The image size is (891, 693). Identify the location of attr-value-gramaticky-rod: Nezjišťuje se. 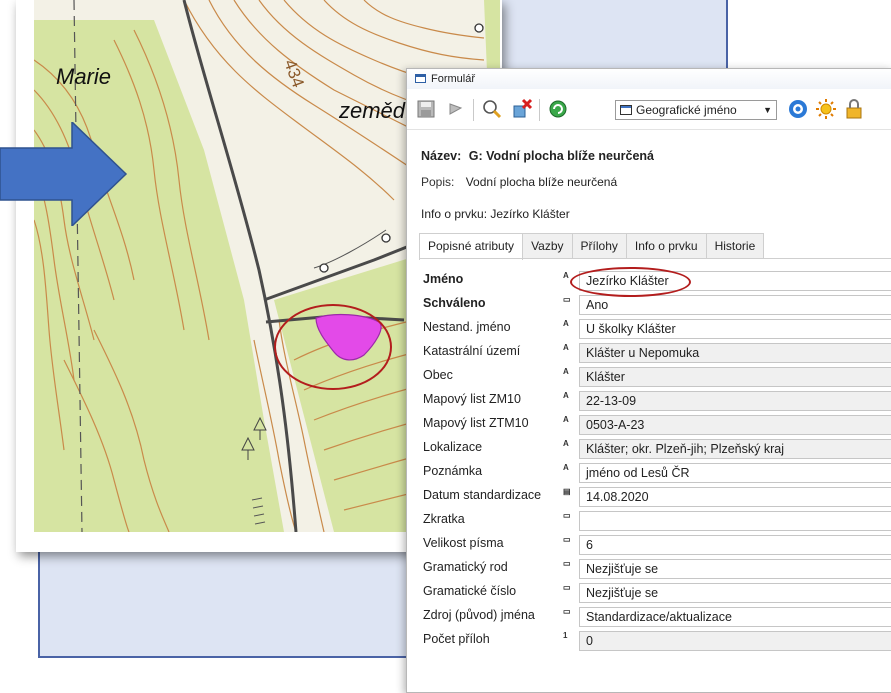
(735, 569).